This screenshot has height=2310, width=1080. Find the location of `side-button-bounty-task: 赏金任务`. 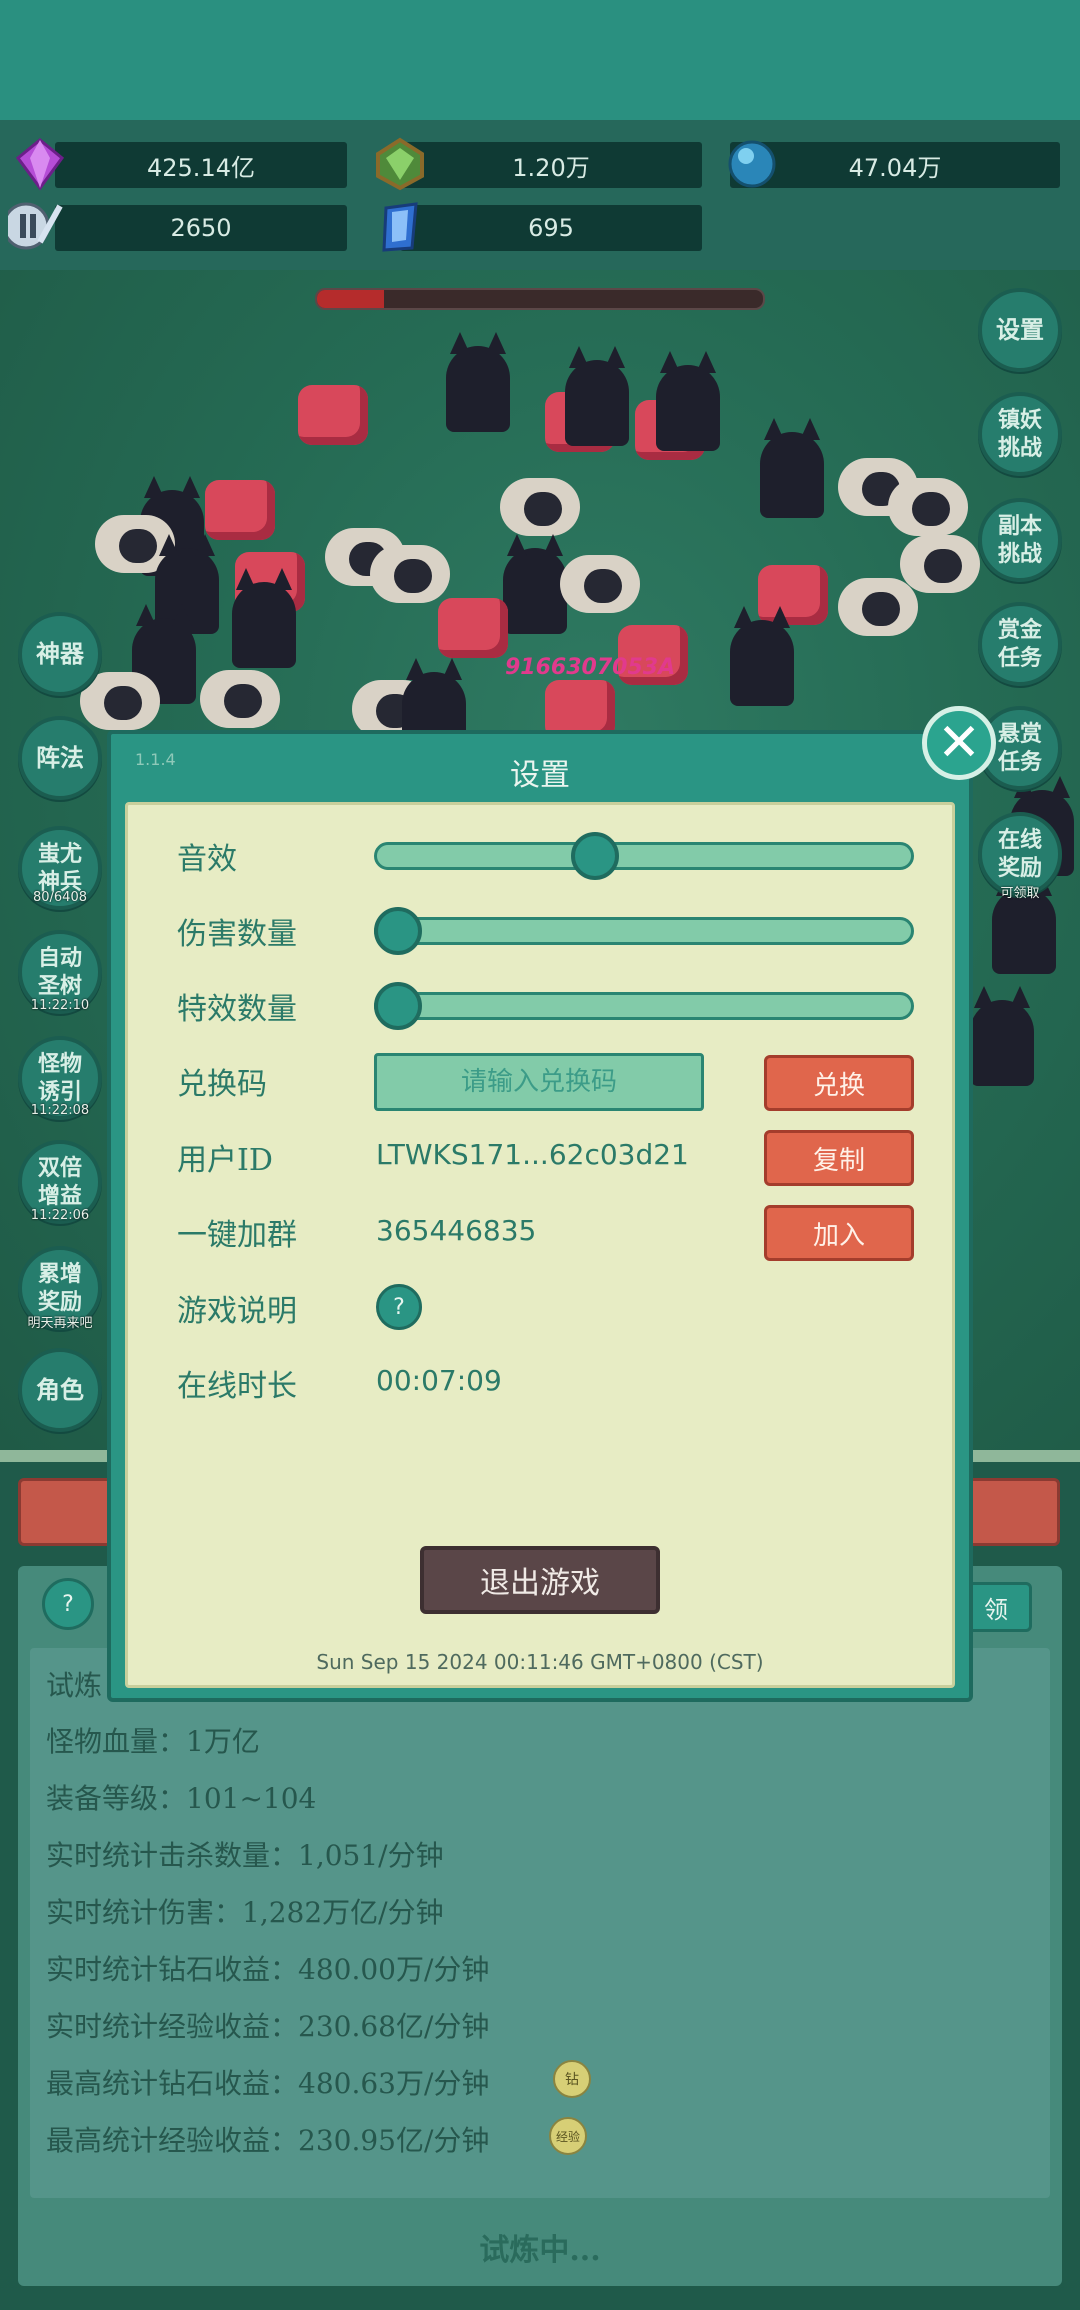

side-button-bounty-task: 赏金任务 is located at coordinates (1020, 644).